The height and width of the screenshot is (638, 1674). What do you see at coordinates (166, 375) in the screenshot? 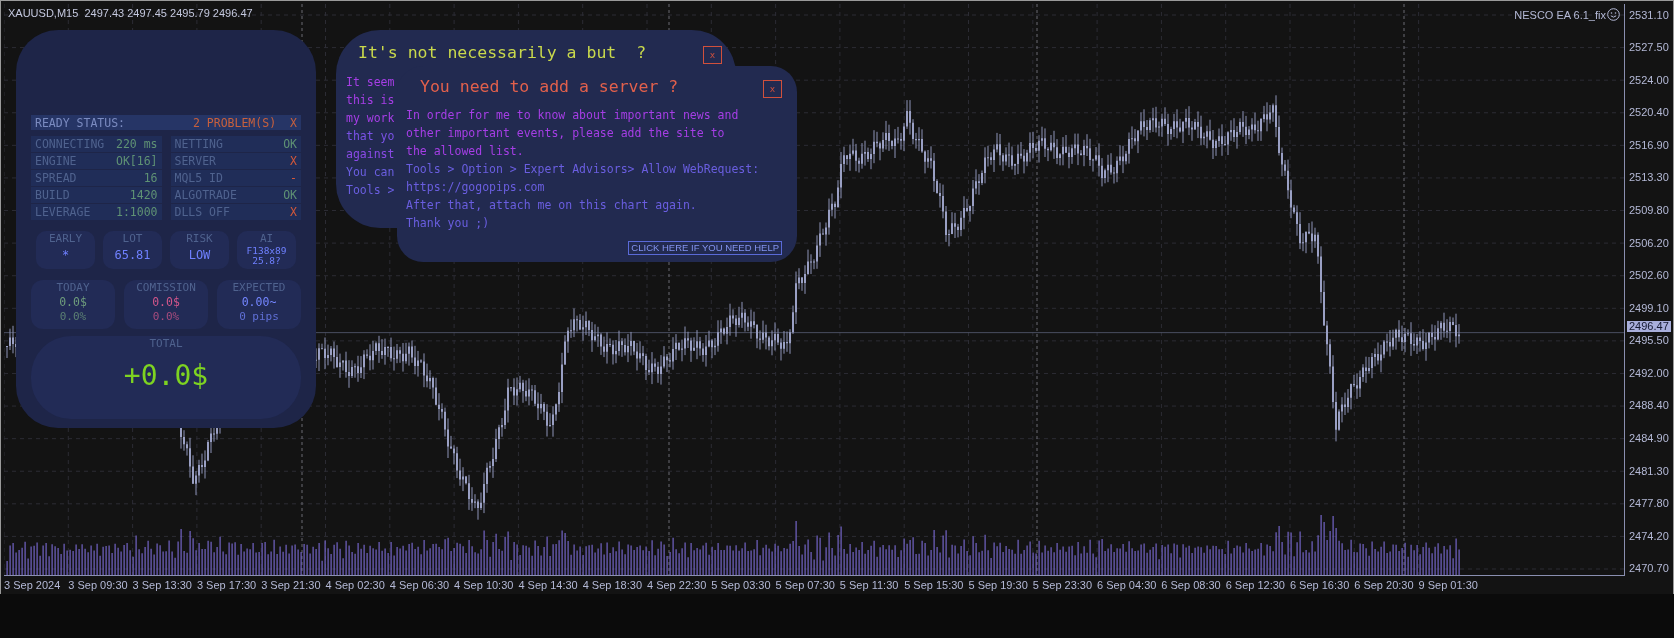
I see `total-value: +0.0$` at bounding box center [166, 375].